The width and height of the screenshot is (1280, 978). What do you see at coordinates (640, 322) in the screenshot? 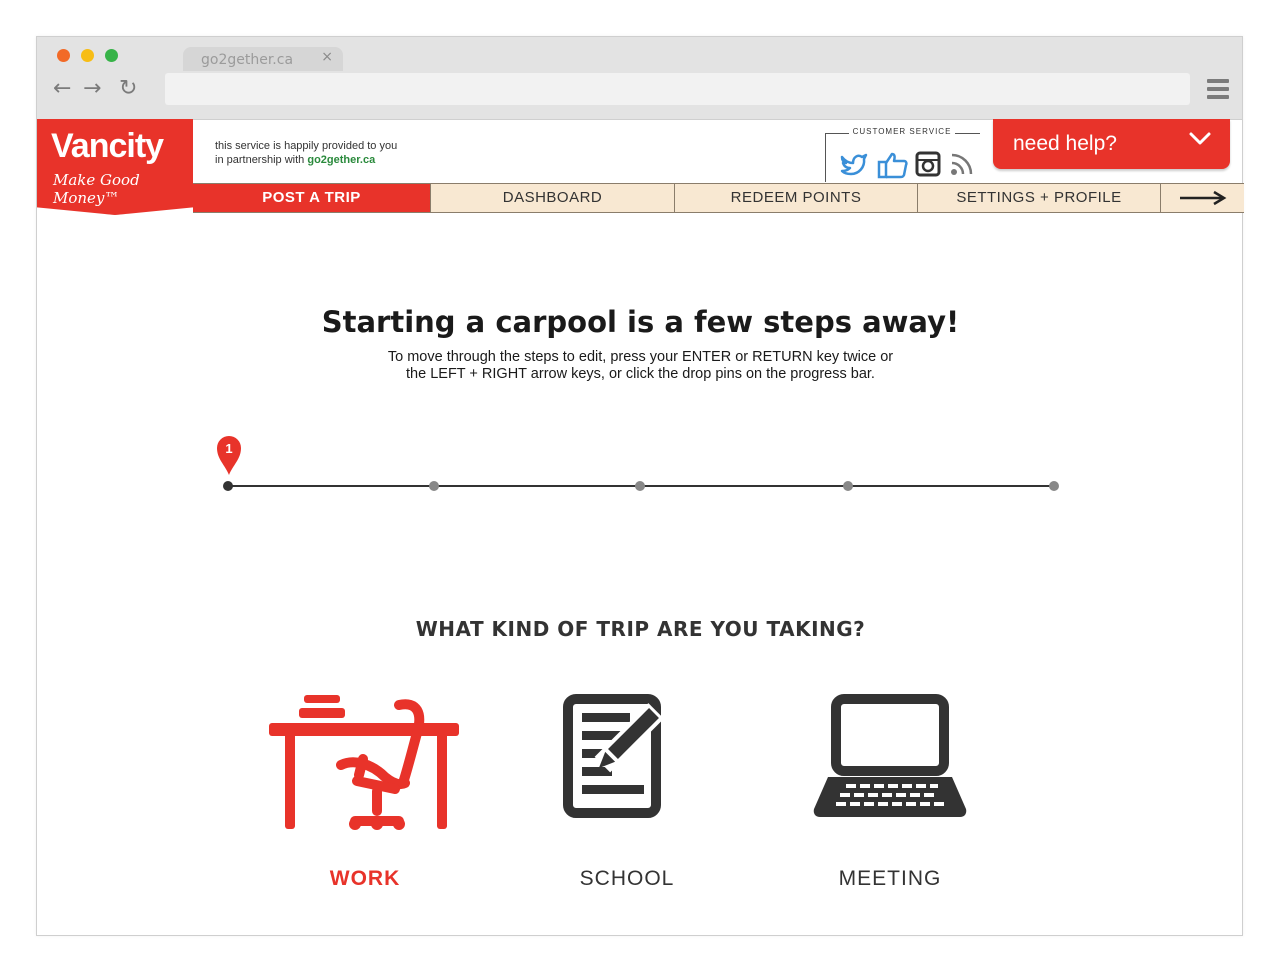
I see `page-title: Starting a carpool is a few steps away!` at bounding box center [640, 322].